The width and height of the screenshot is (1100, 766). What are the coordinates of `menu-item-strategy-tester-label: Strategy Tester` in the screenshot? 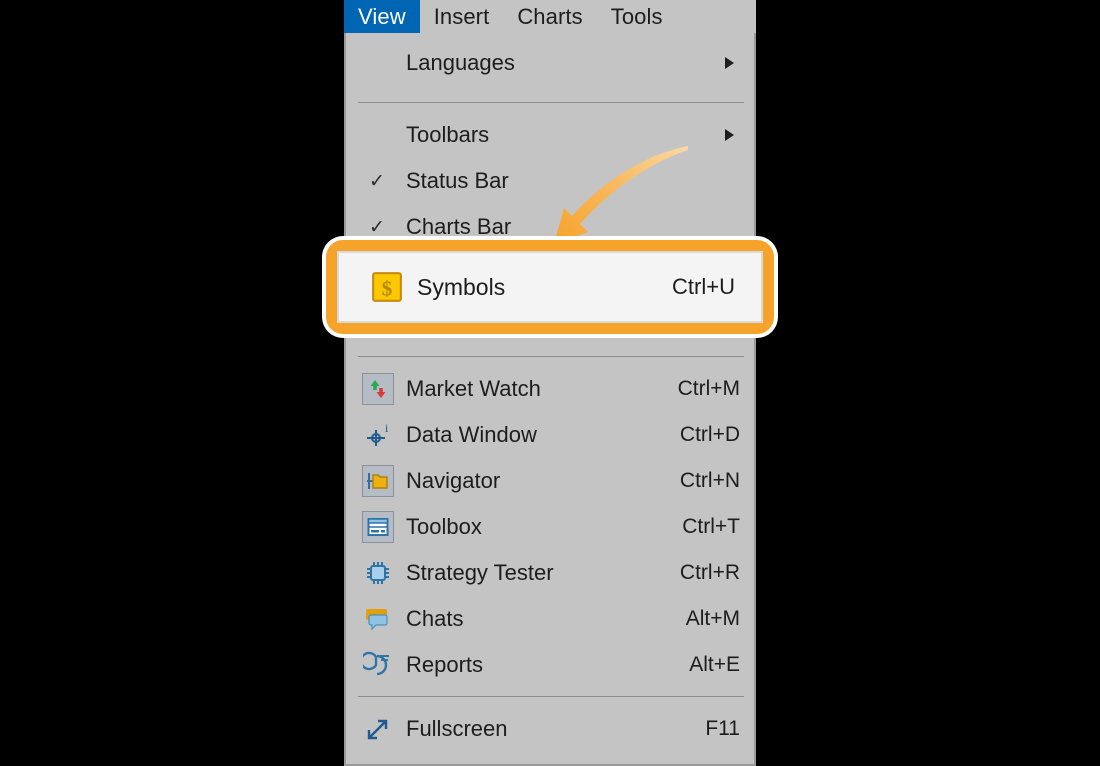 It's located at (480, 572).